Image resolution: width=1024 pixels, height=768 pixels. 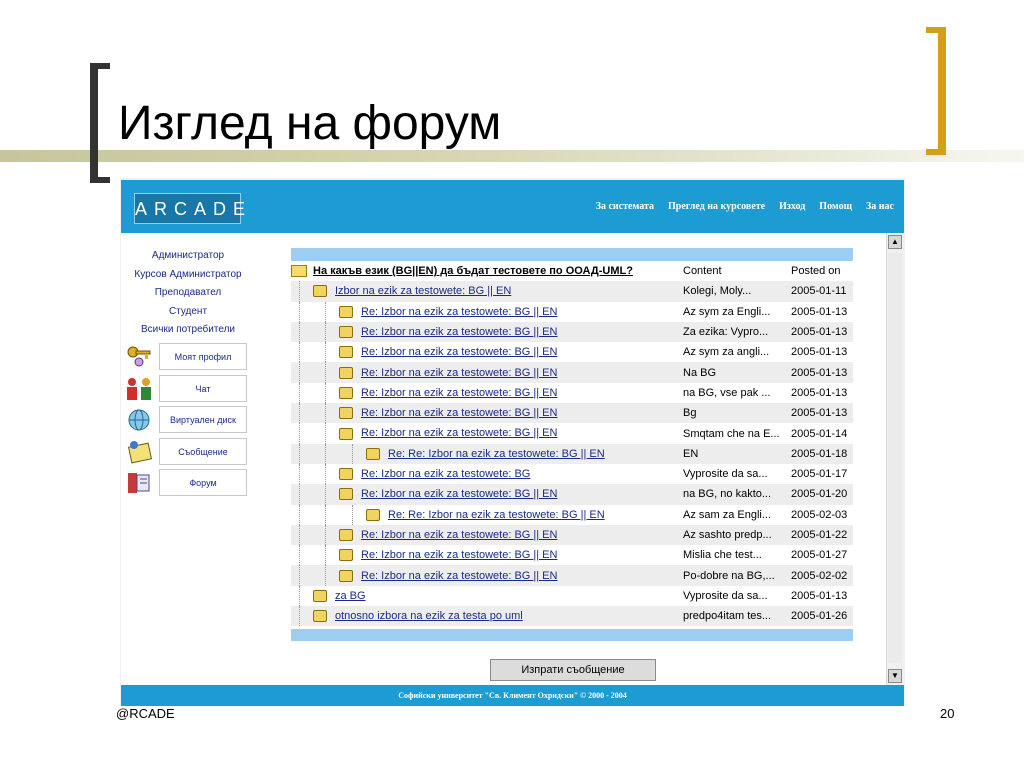 I want to click on nav-about-system: За системата, so click(x=625, y=206).